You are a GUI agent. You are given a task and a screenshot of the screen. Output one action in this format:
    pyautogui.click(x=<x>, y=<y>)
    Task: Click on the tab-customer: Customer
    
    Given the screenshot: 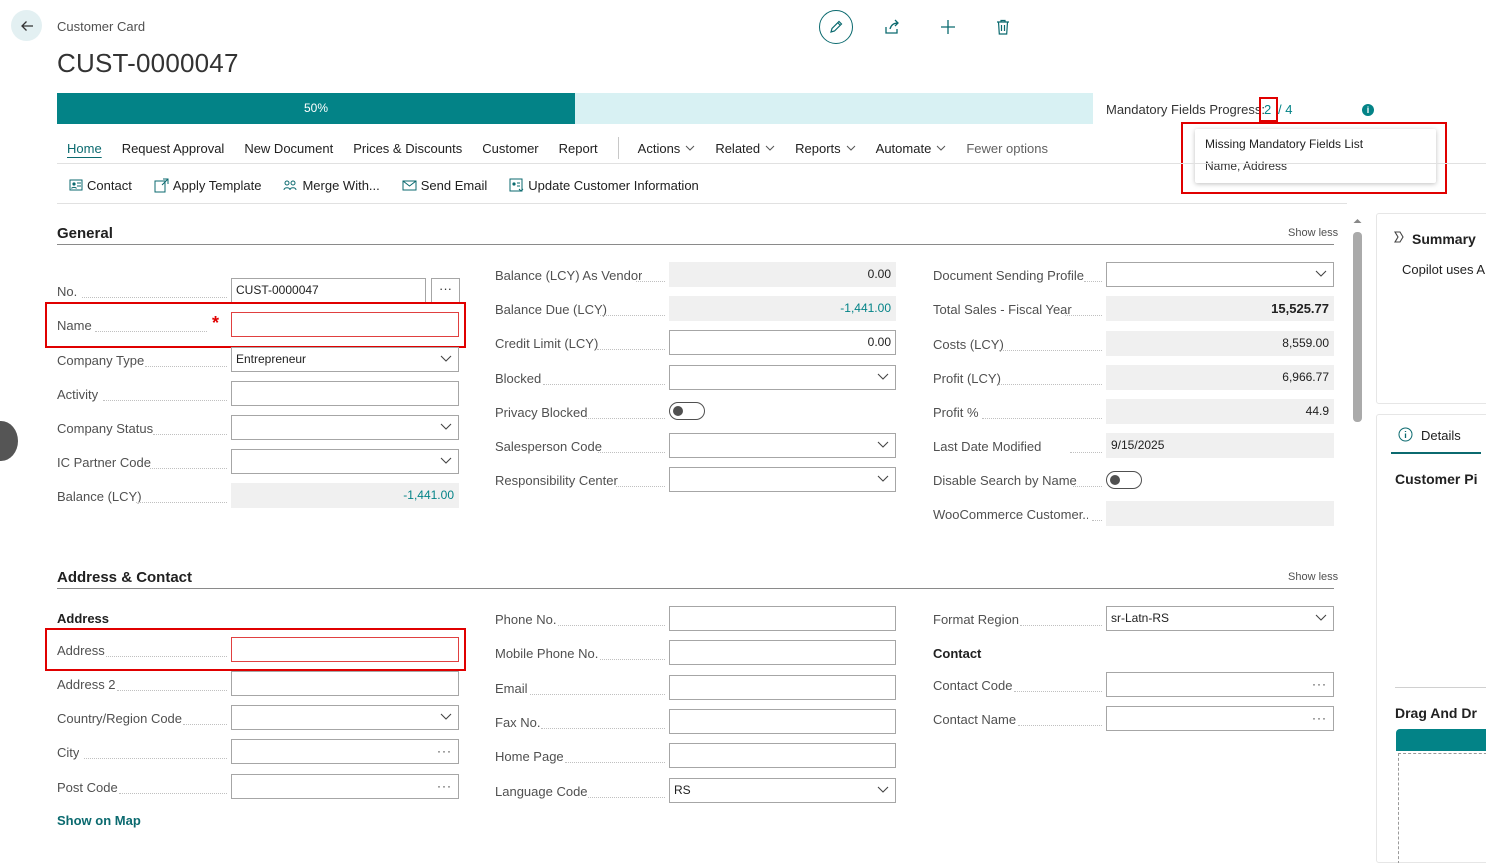 What is the action you would take?
    pyautogui.click(x=510, y=148)
    